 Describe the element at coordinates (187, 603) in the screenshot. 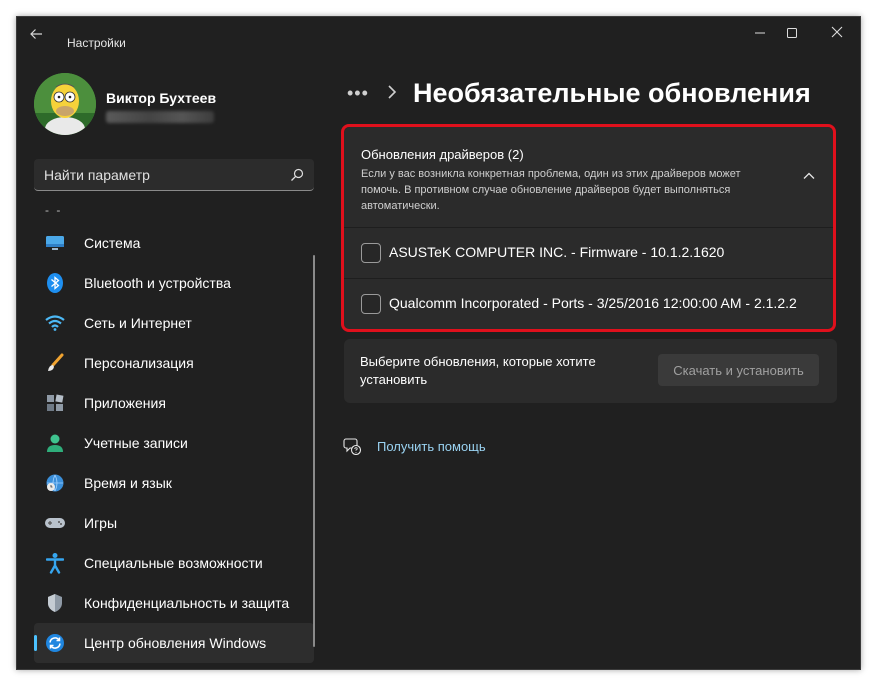

I see `sidebar-item-label: Конфиденциальность и защита` at that location.